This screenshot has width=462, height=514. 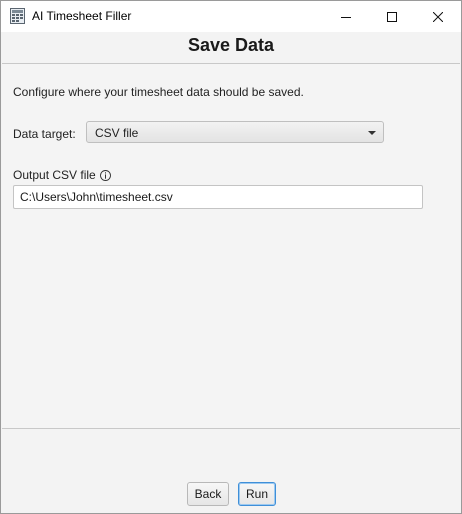 I want to click on chevron-down-icon, so click(x=372, y=133).